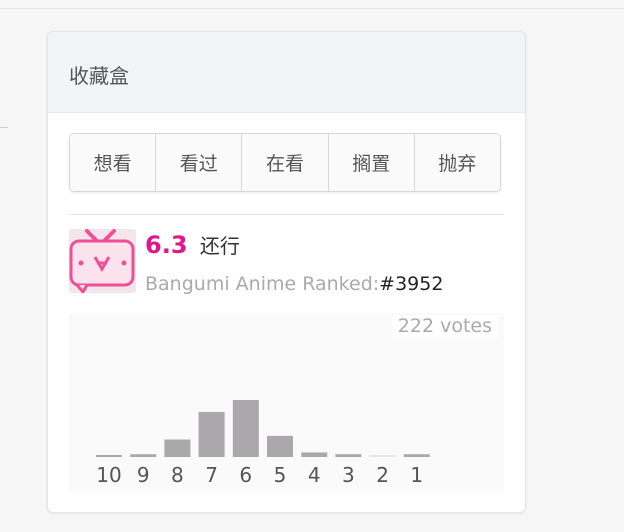 Image resolution: width=624 pixels, height=532 pixels. What do you see at coordinates (143, 475) in the screenshot?
I see `rating-tick-9: 9` at bounding box center [143, 475].